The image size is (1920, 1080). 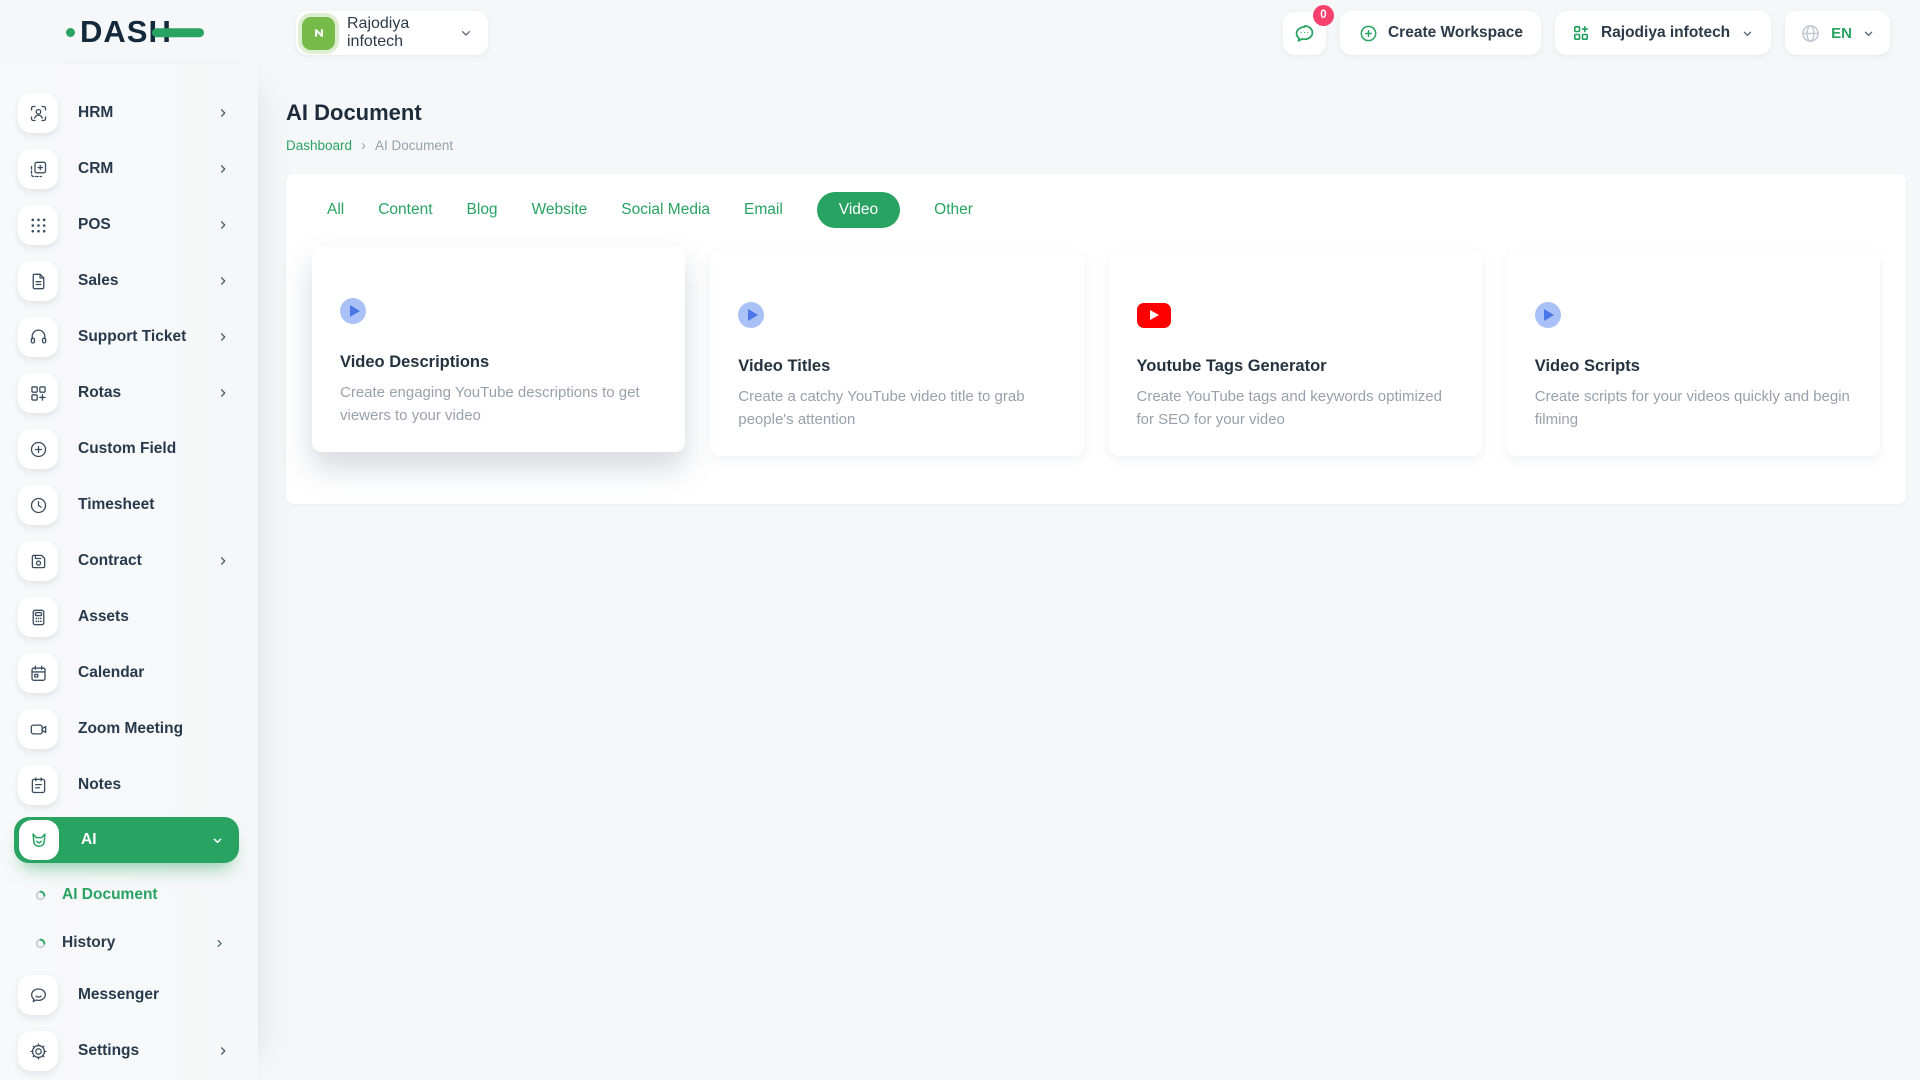 I want to click on workspace-switcher: Rajodiya infotech, so click(x=392, y=33).